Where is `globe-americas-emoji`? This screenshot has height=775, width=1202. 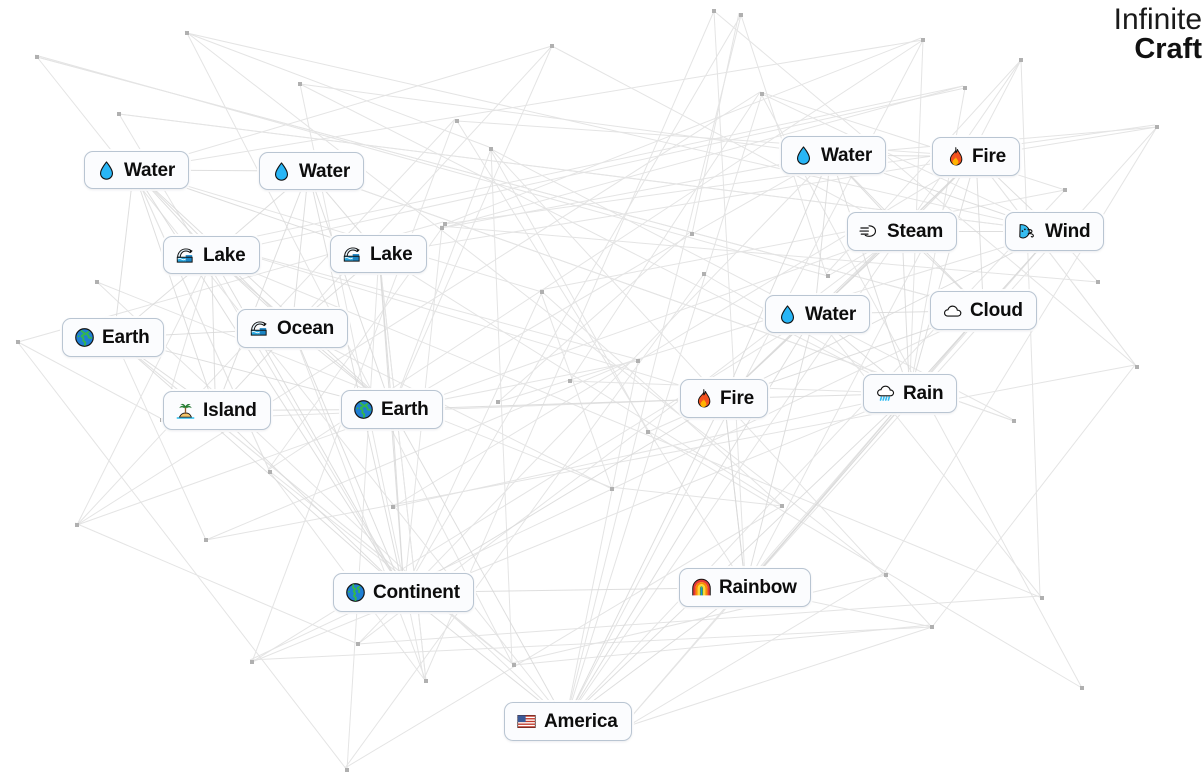
globe-americas-emoji is located at coordinates (355, 592).